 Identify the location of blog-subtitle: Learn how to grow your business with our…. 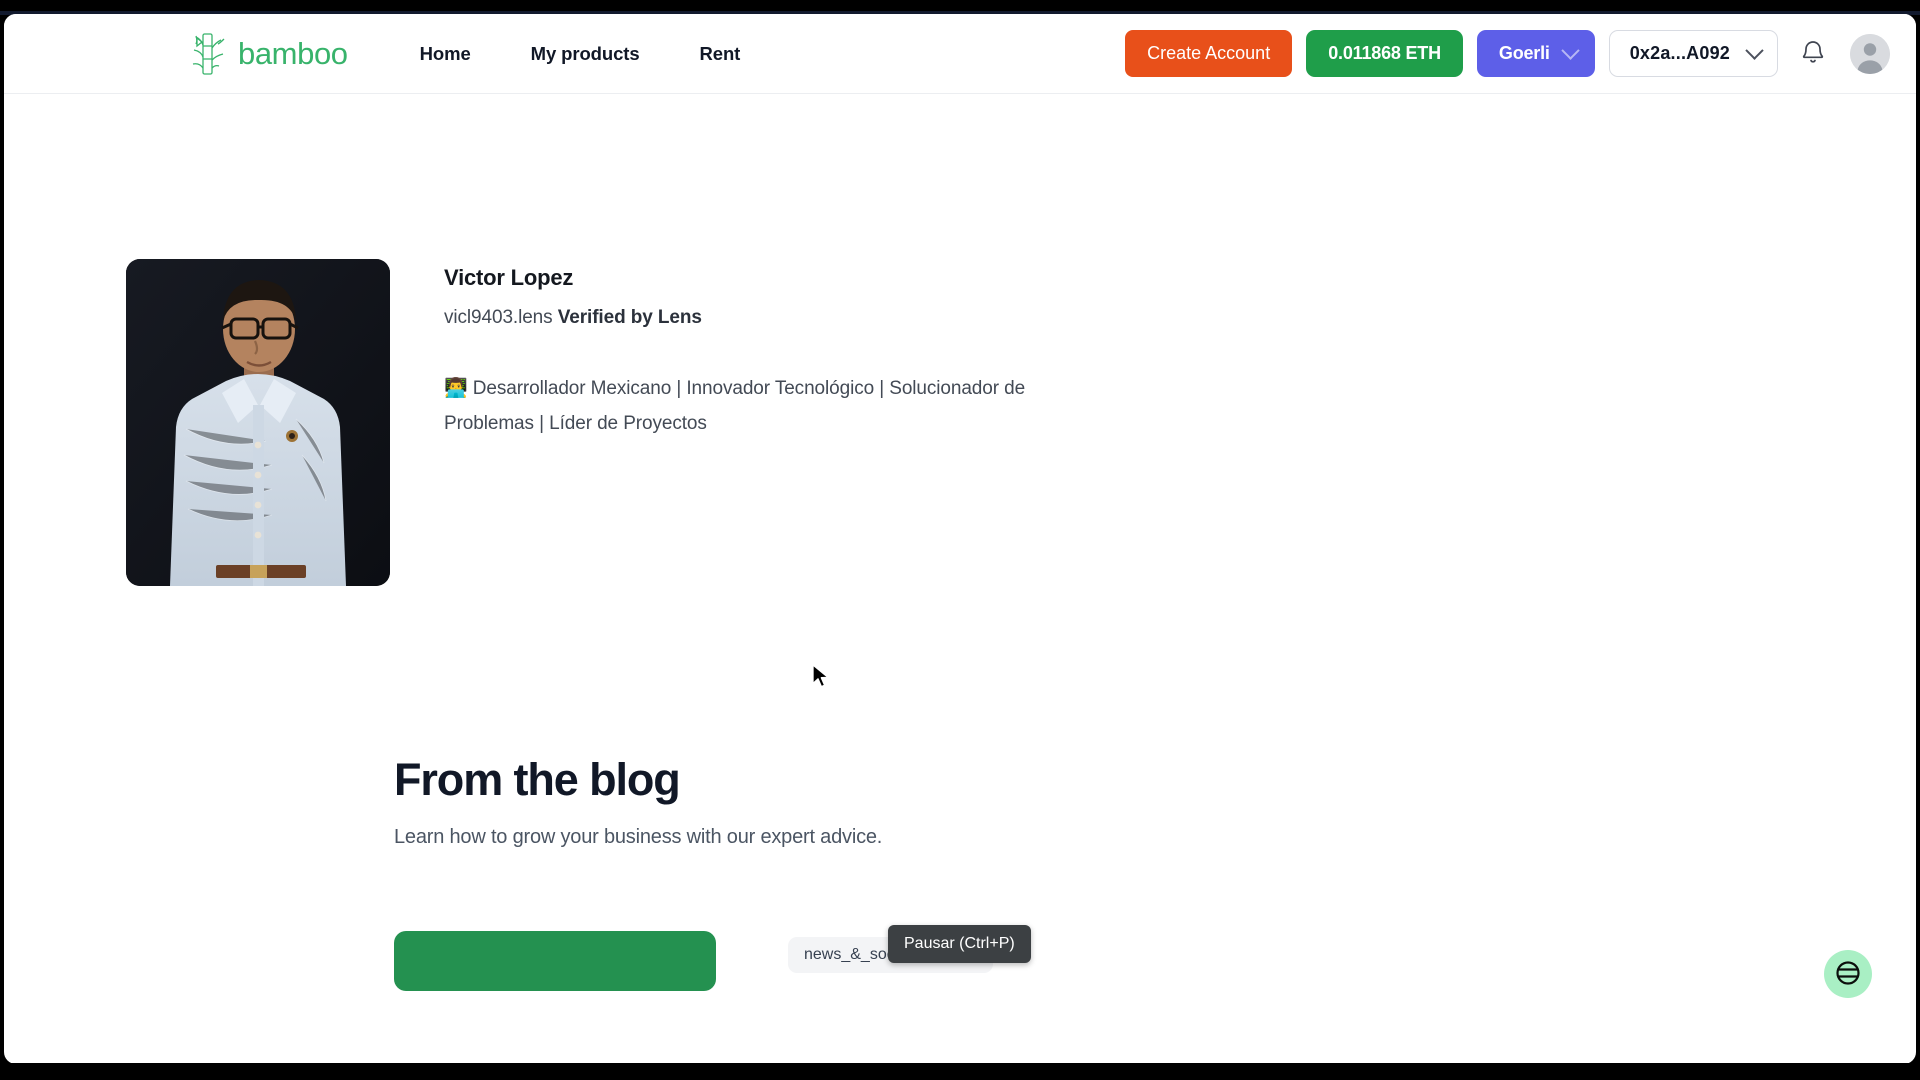
(638, 837).